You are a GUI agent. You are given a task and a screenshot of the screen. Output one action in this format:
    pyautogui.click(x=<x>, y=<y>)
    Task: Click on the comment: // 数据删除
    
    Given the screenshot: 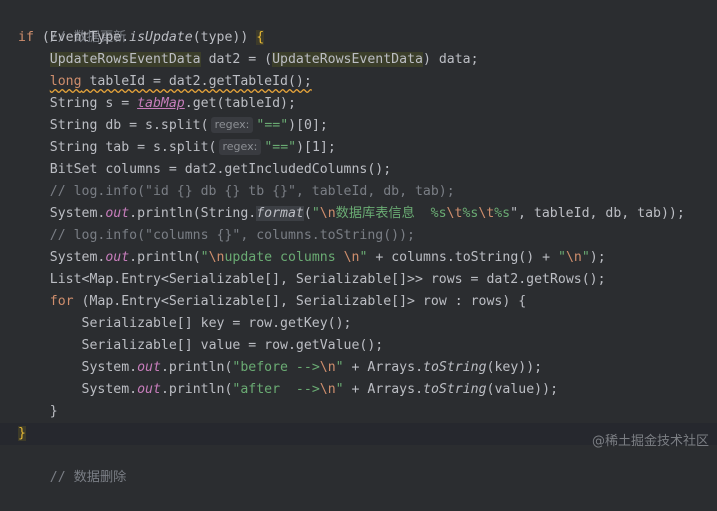 What is the action you would take?
    pyautogui.click(x=88, y=477)
    